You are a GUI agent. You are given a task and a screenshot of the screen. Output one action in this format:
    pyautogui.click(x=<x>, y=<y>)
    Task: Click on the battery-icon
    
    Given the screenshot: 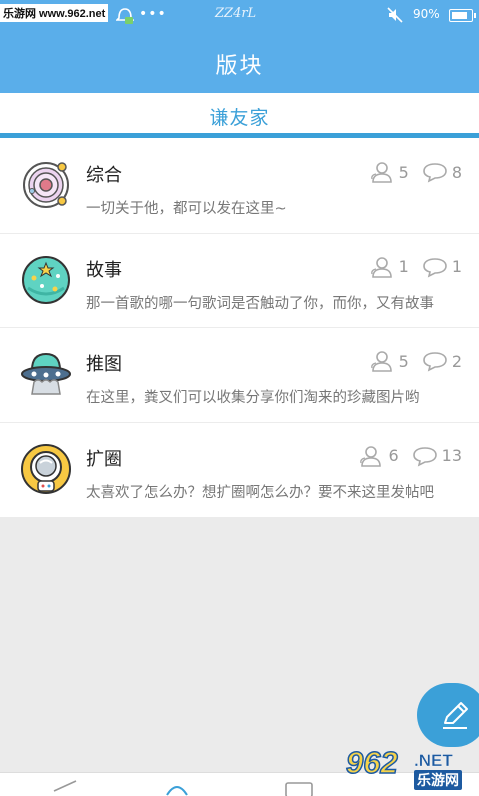 What is the action you would take?
    pyautogui.click(x=462, y=15)
    